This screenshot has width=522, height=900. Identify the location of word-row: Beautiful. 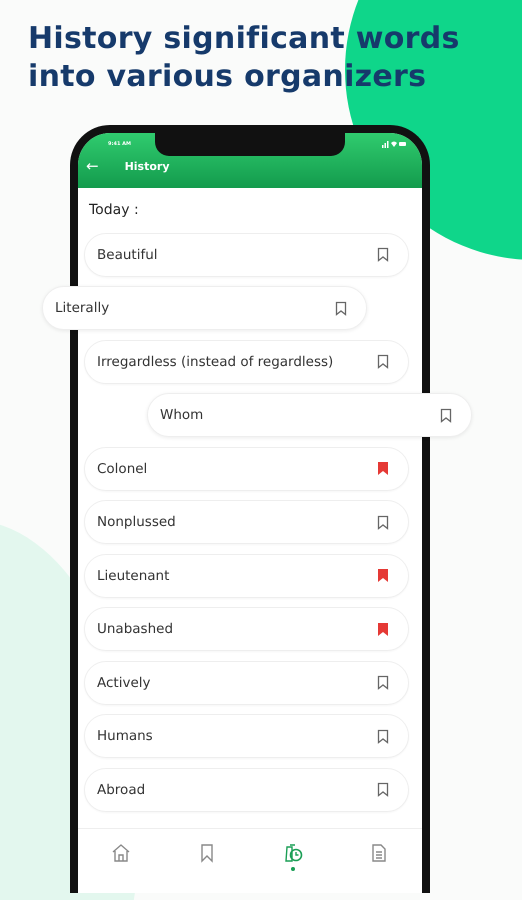
(246, 254).